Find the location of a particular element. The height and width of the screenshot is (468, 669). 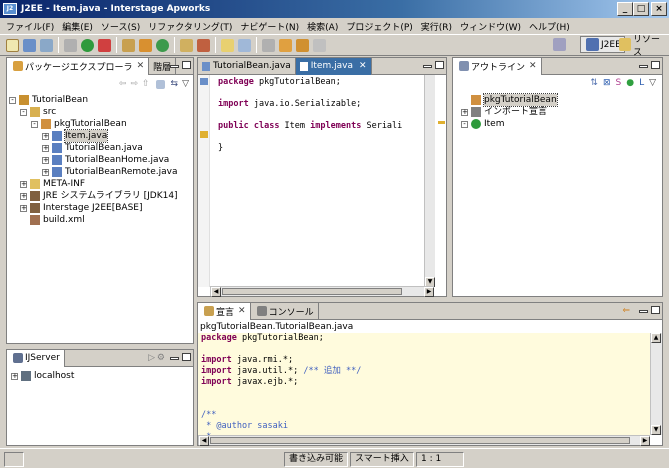

collapse-all-icon is located at coordinates (160, 84).